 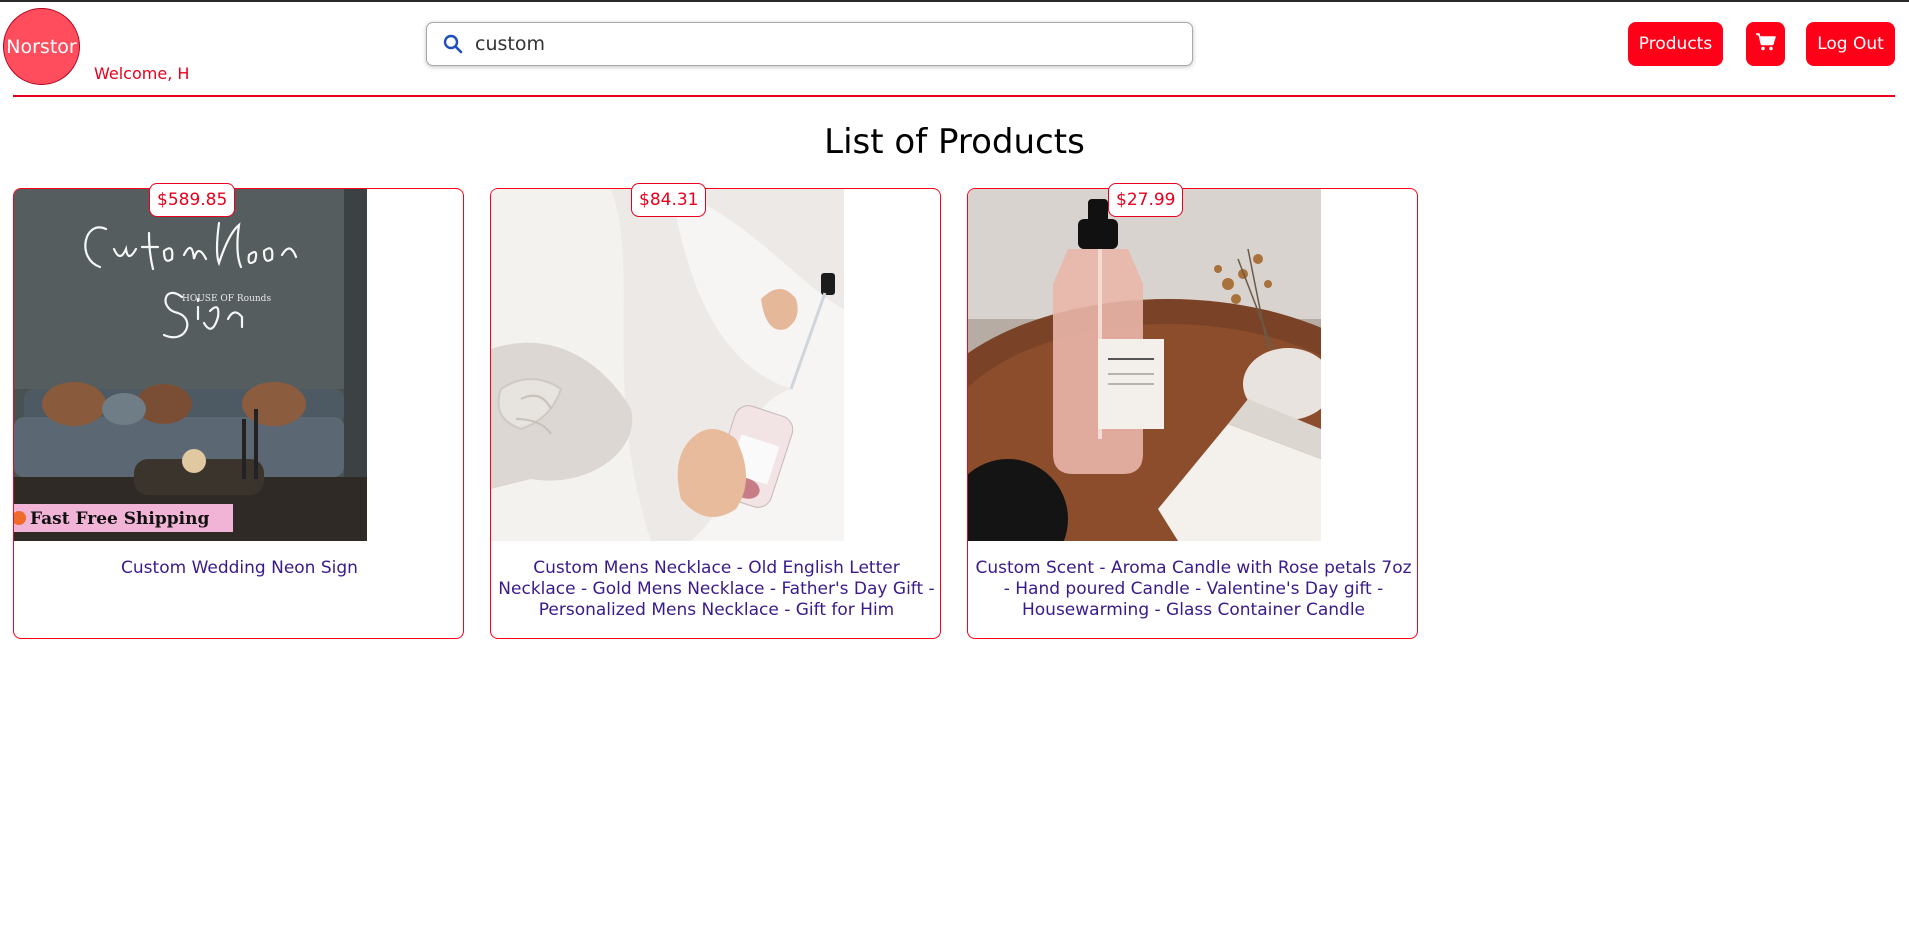 What do you see at coordinates (825, 44) in the screenshot?
I see `search-input` at bounding box center [825, 44].